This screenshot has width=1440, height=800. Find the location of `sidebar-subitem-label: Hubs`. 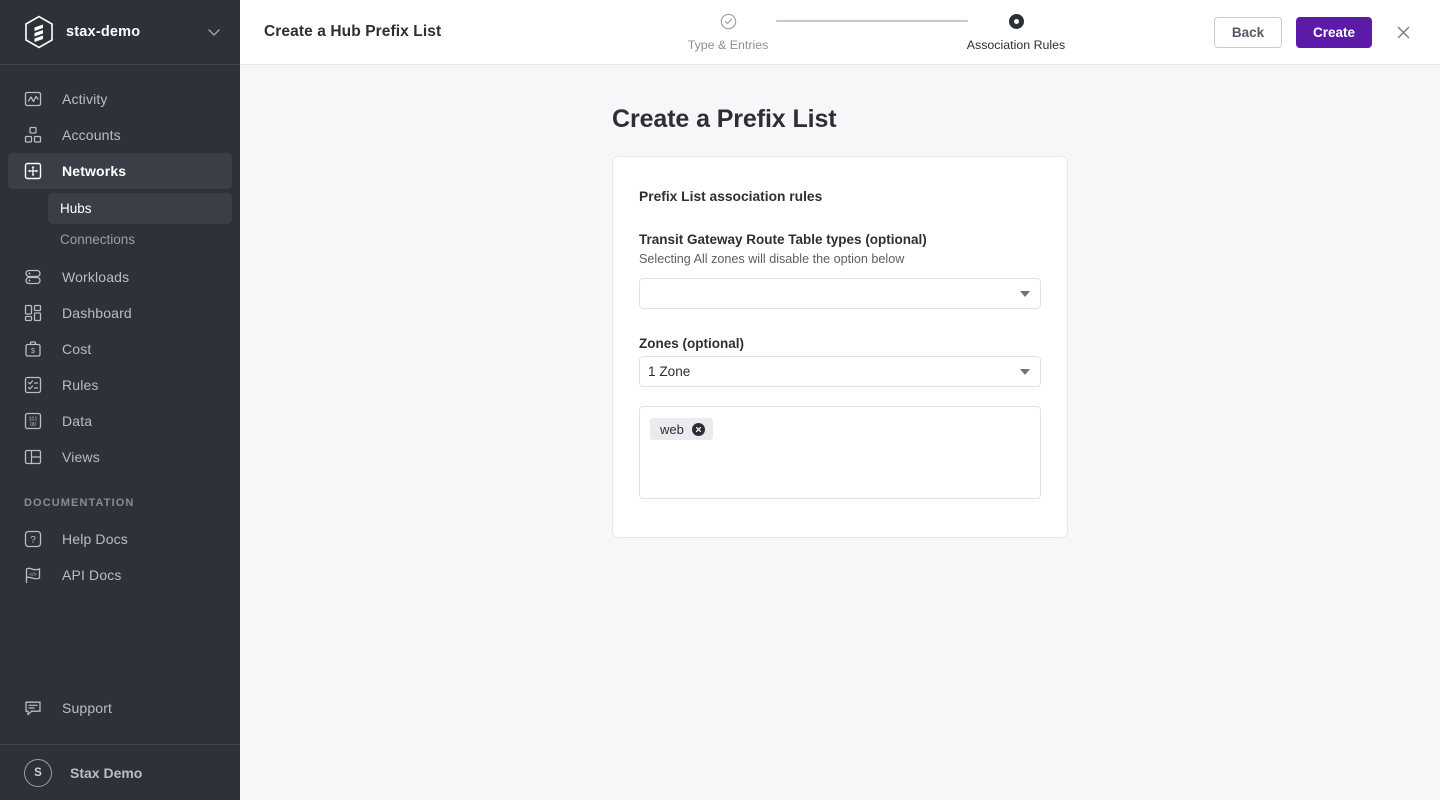

sidebar-subitem-label: Hubs is located at coordinates (76, 208).